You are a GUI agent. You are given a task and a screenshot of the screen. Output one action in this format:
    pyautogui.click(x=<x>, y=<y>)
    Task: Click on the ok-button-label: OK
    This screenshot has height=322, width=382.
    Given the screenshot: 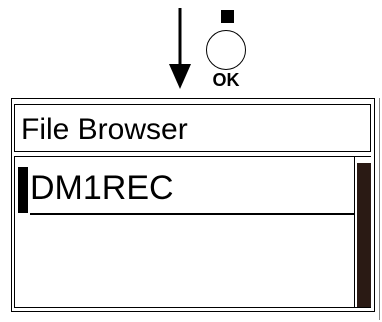 What is the action you would take?
    pyautogui.click(x=226, y=80)
    